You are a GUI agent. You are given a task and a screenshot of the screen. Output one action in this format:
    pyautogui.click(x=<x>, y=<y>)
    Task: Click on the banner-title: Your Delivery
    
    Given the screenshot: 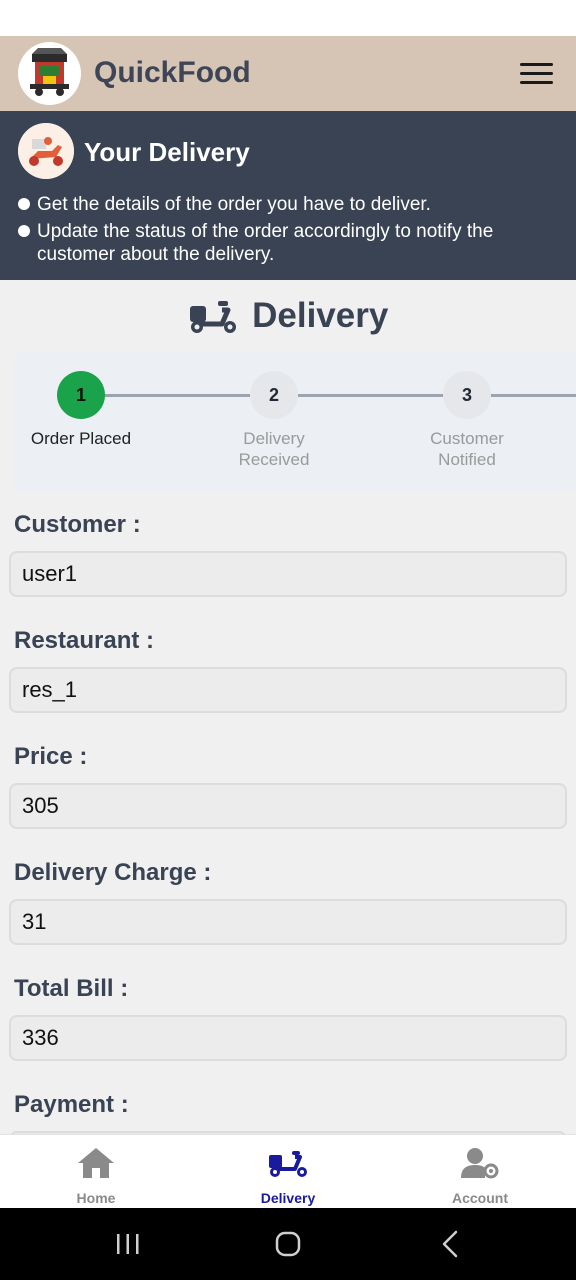 What is the action you would take?
    pyautogui.click(x=167, y=152)
    